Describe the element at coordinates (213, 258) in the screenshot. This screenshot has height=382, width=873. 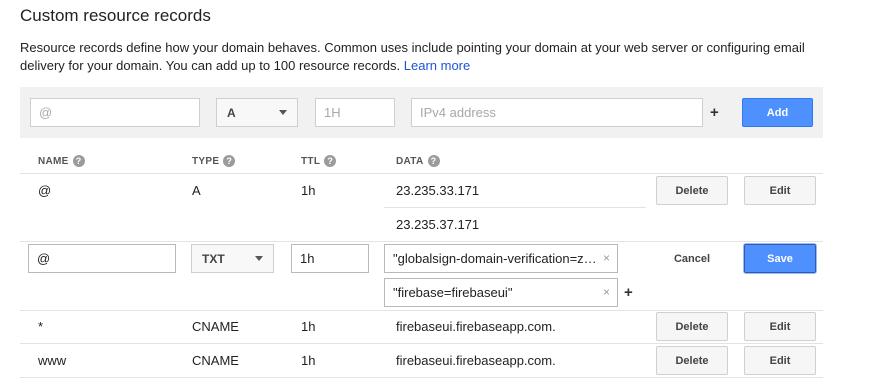
I see `edit-type-value: TXT` at that location.